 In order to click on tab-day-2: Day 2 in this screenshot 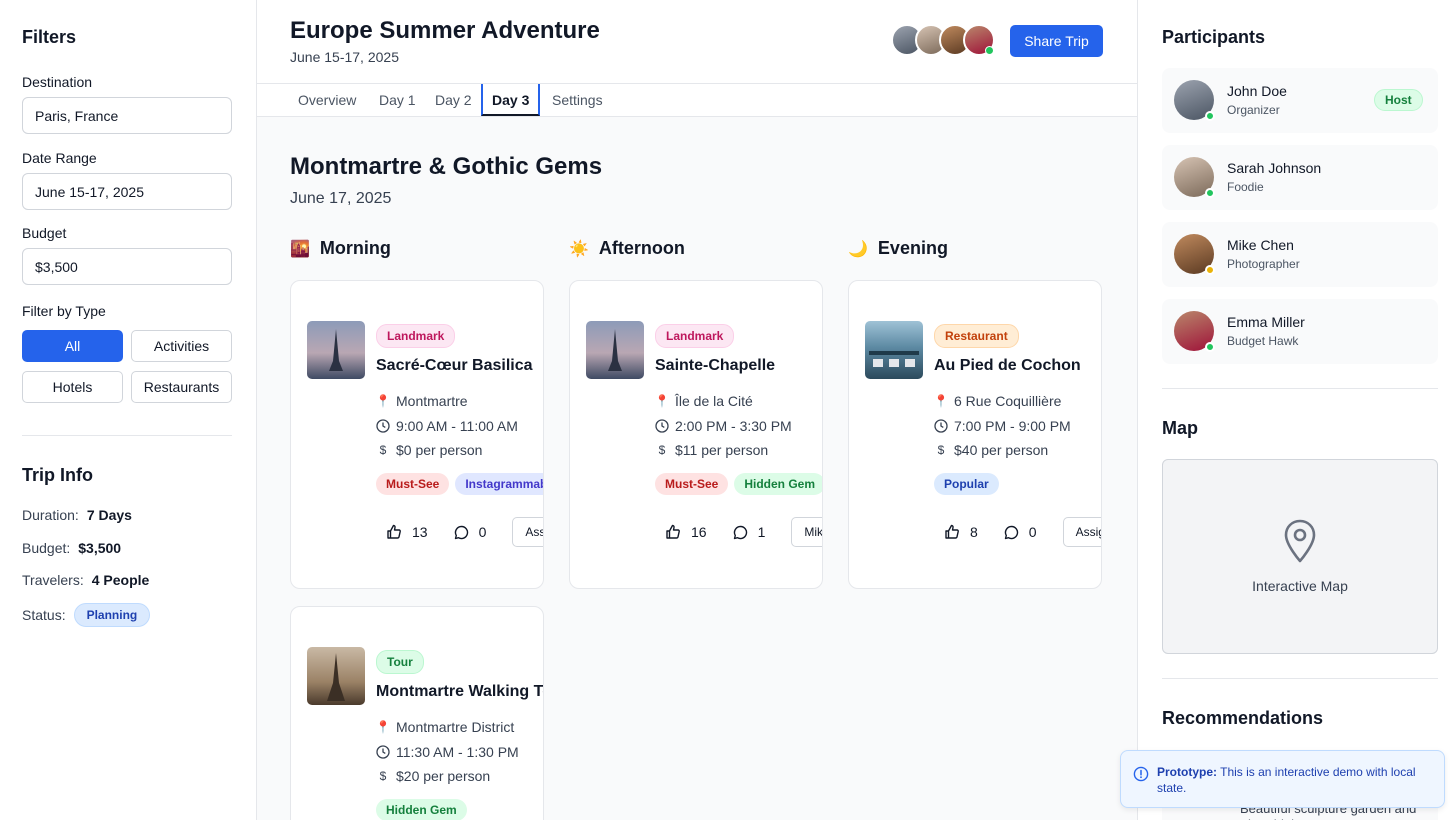, I will do `click(453, 100)`.